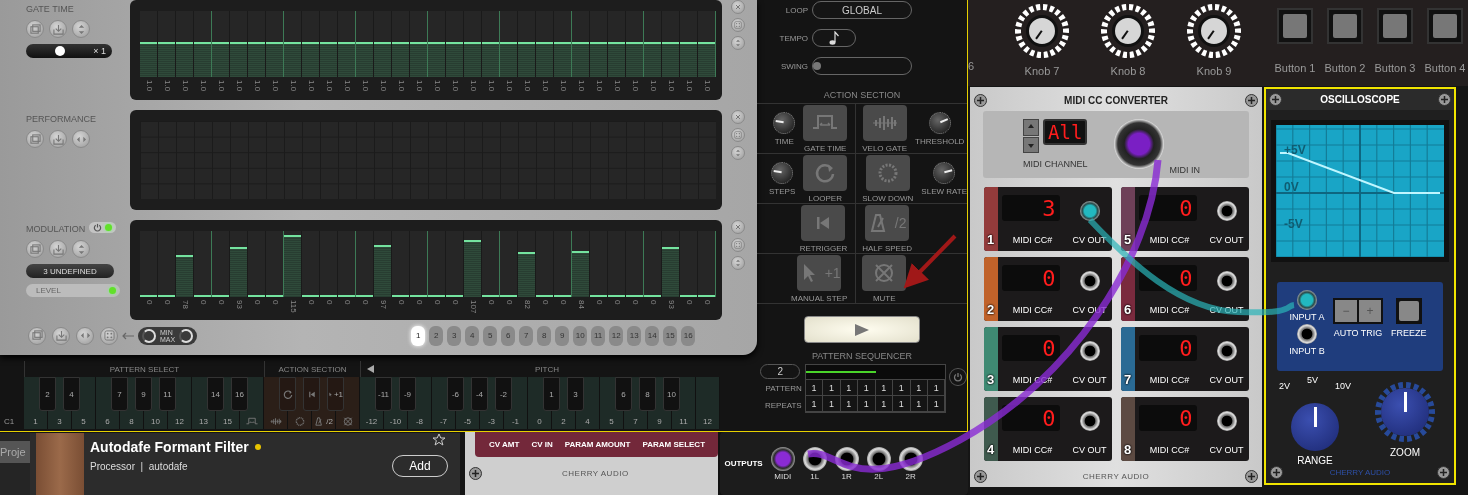 The width and height of the screenshot is (1468, 495). What do you see at coordinates (383, 394) in the screenshot?
I see `piano-key: -11` at bounding box center [383, 394].